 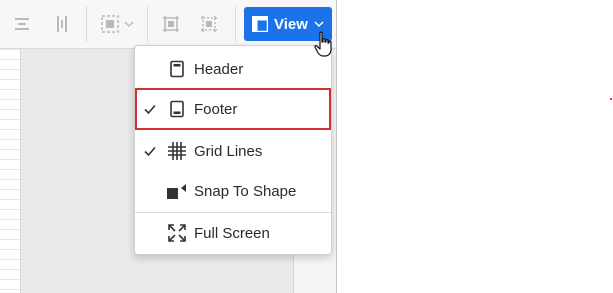 I want to click on distribute-vertical-button, so click(x=62, y=24).